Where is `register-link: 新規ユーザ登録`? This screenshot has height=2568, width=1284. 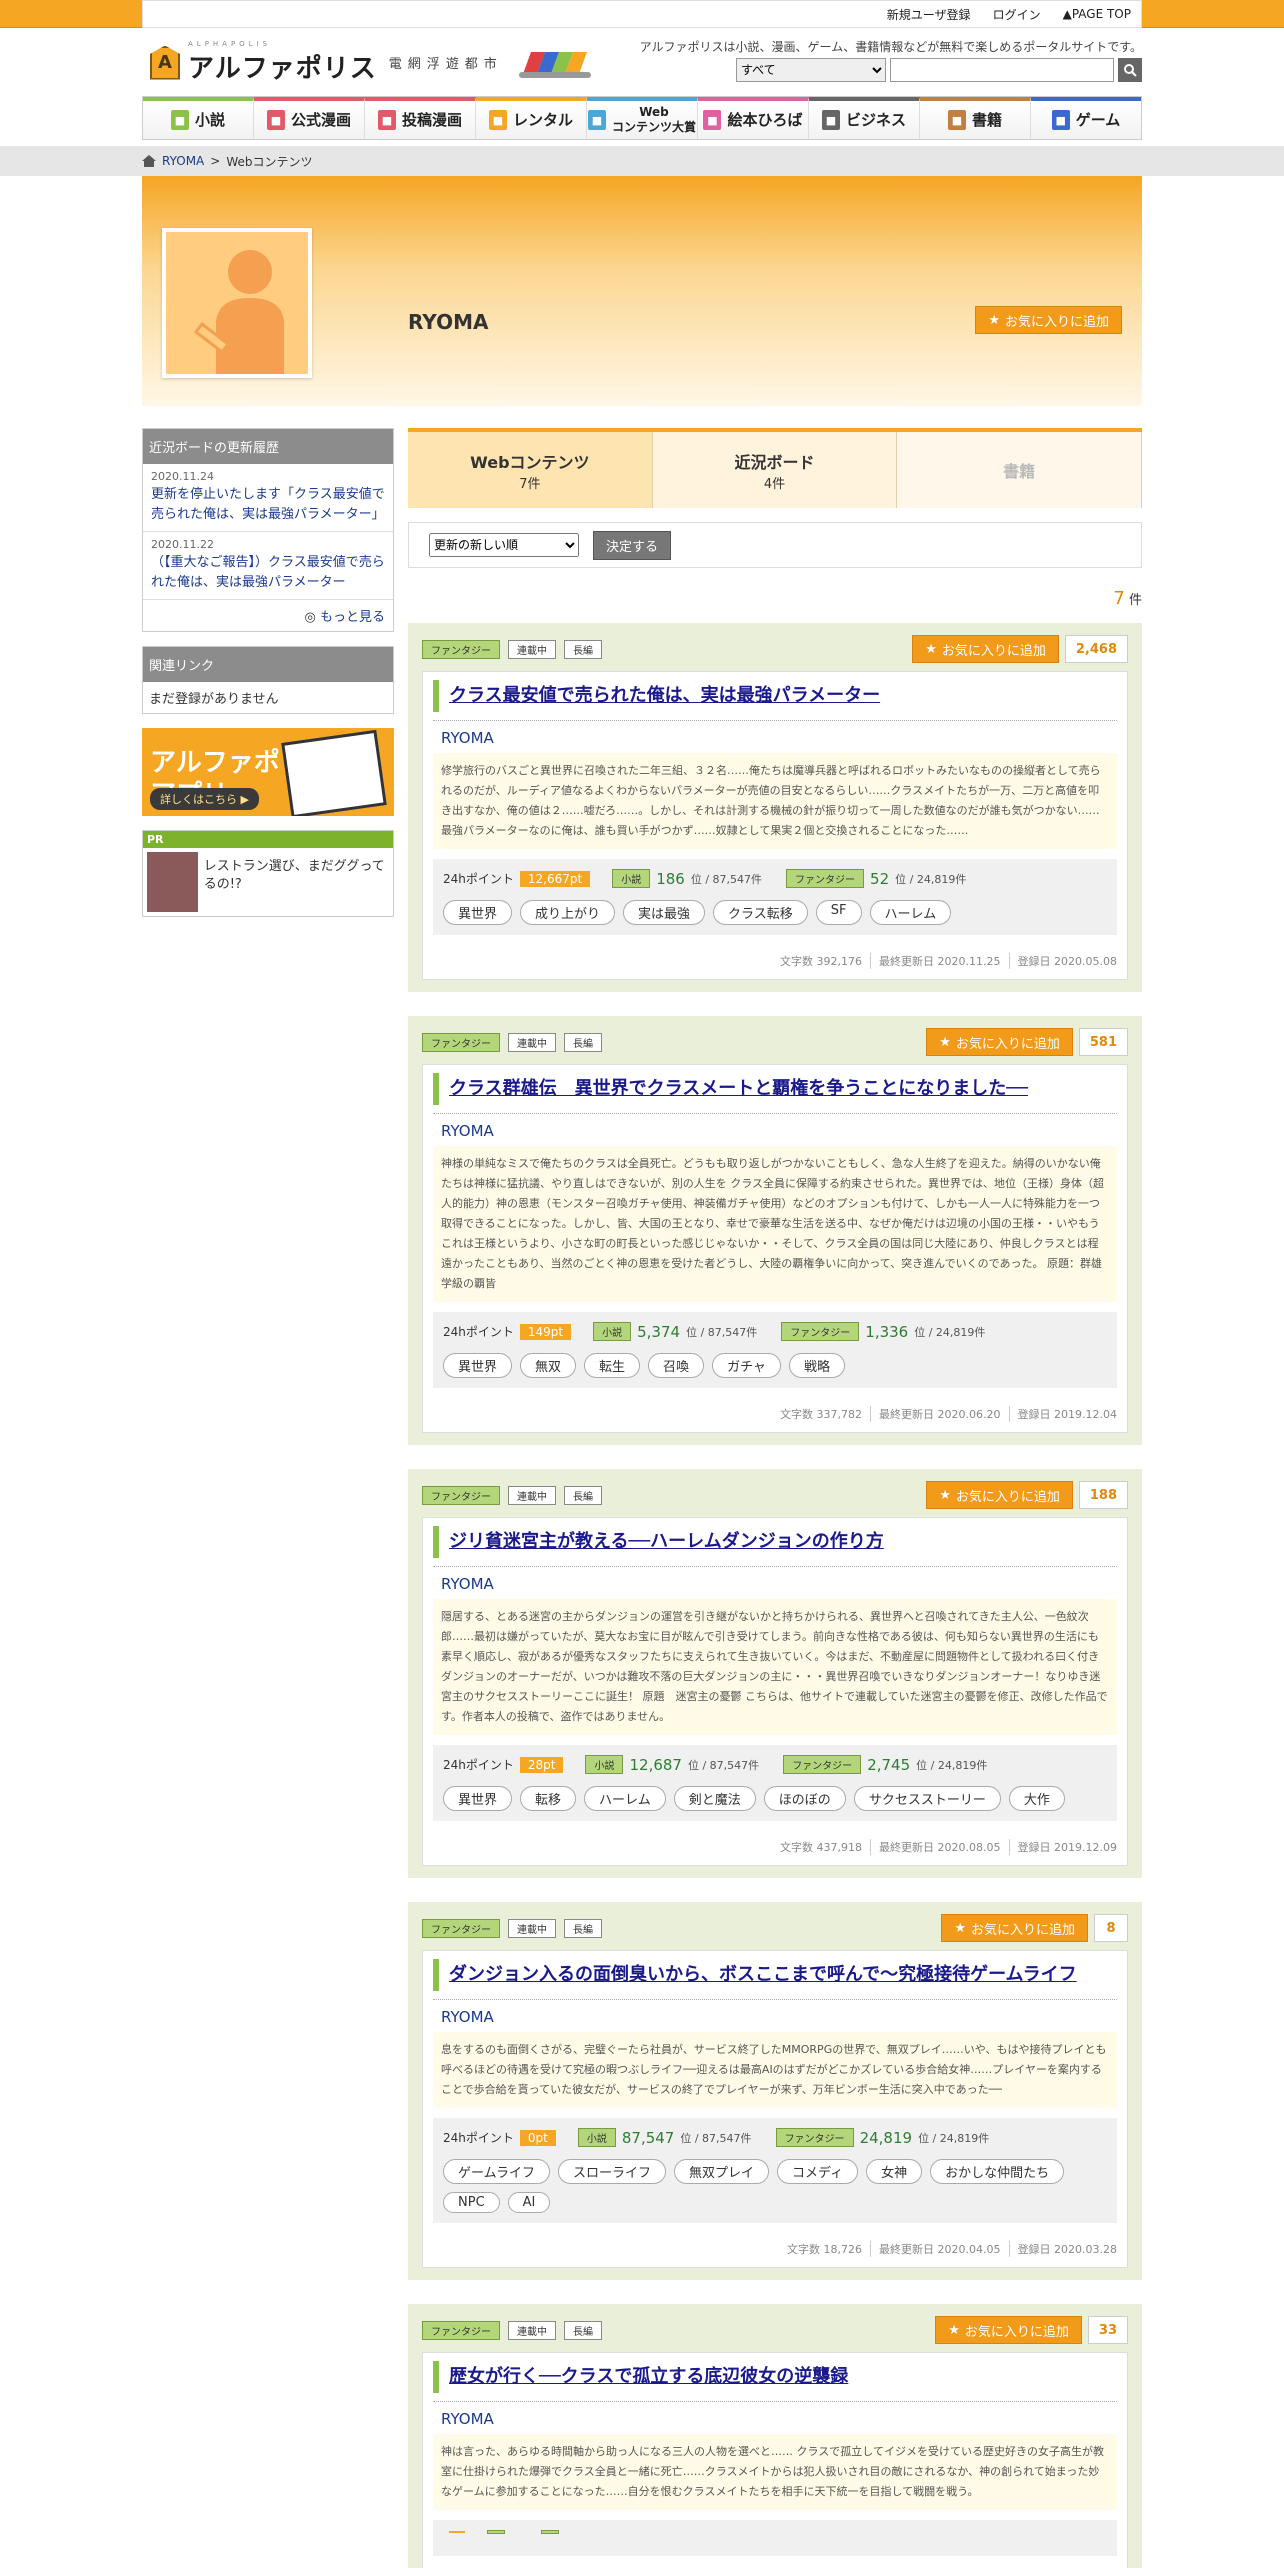 register-link: 新規ユーザ登録 is located at coordinates (929, 14).